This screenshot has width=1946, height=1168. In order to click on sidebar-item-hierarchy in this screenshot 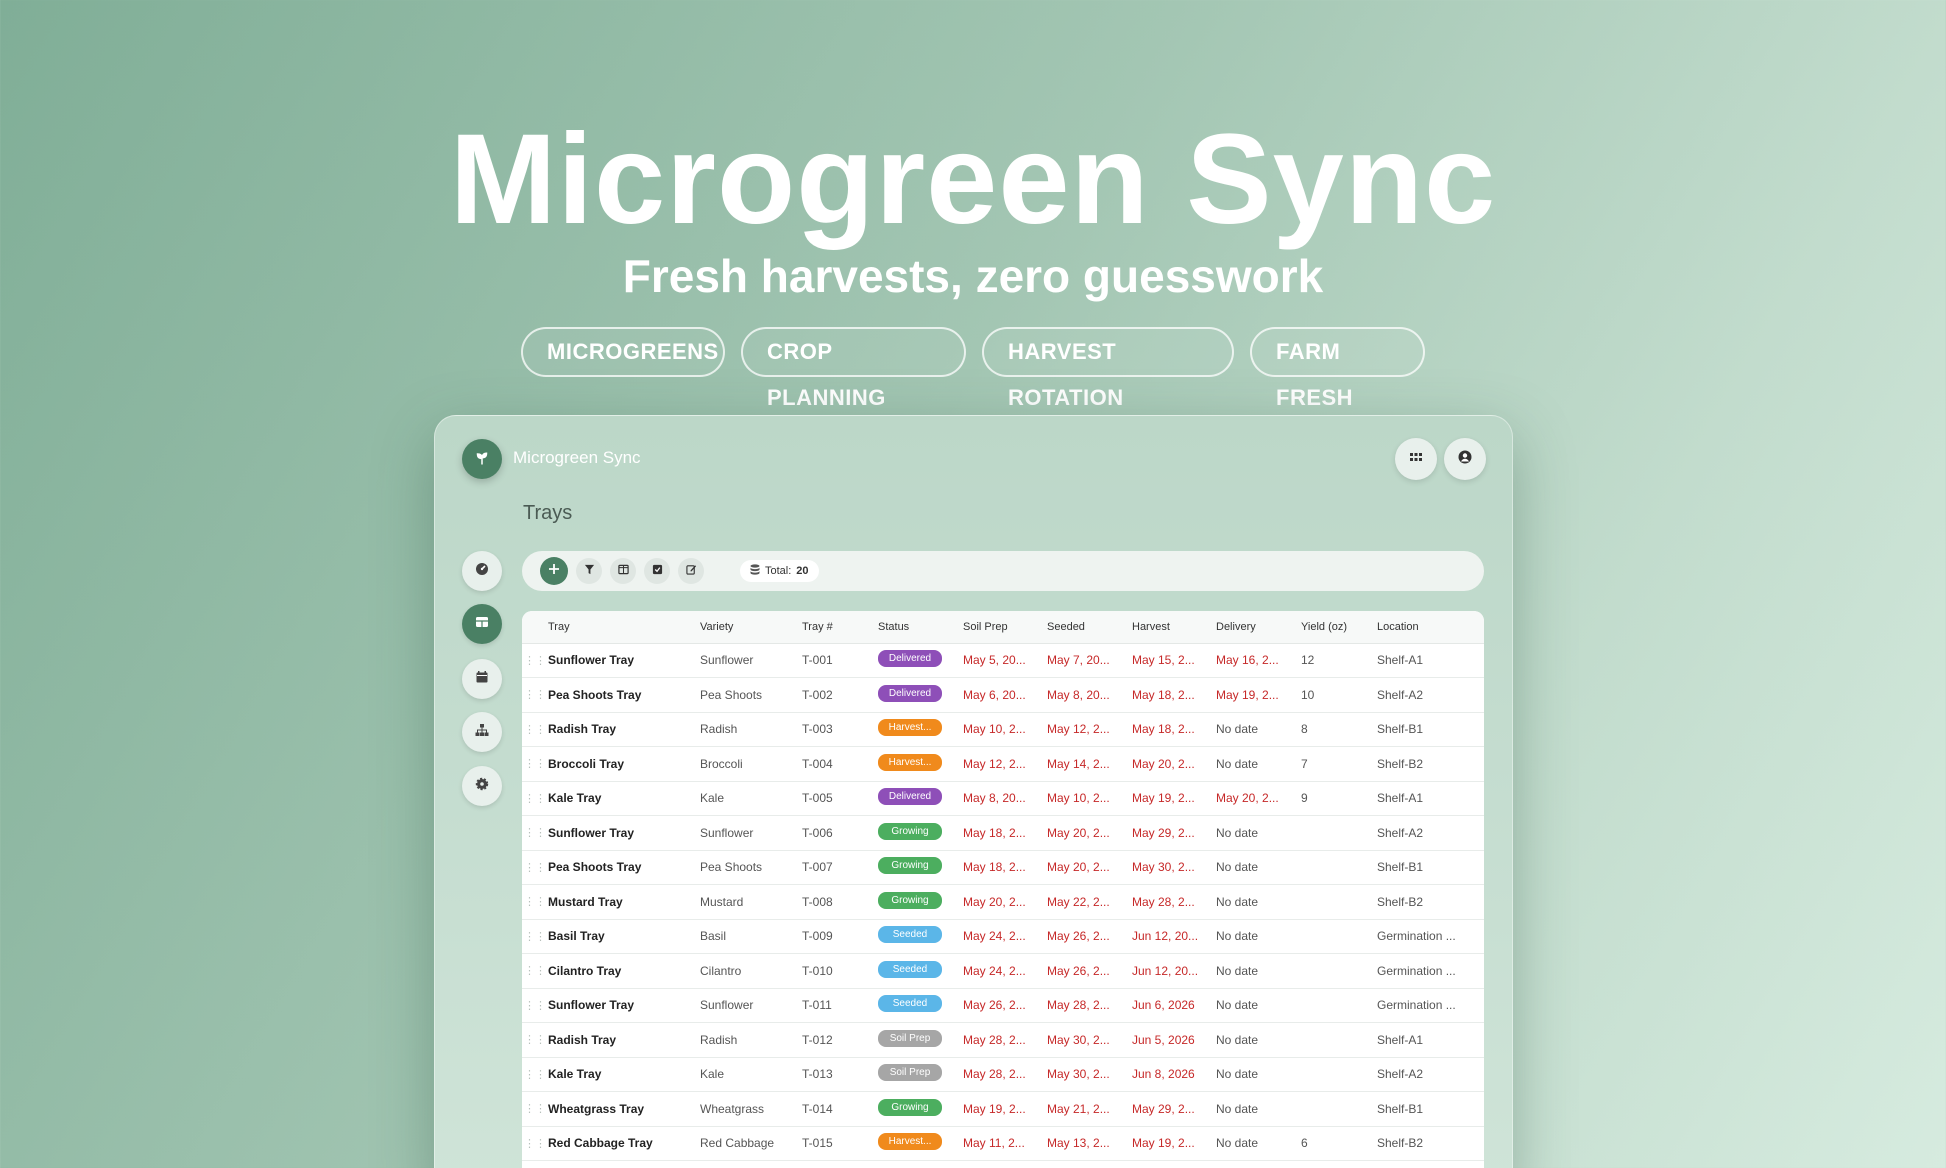, I will do `click(482, 732)`.